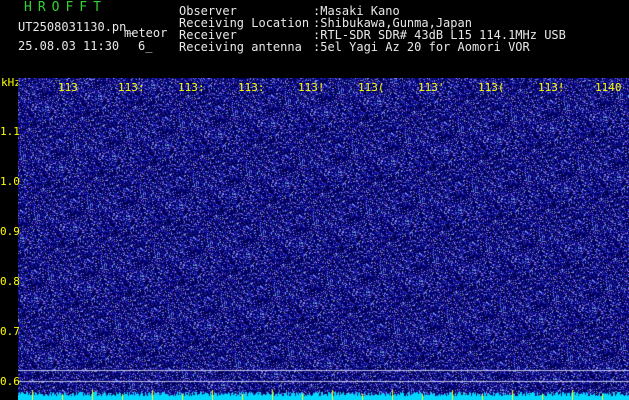  What do you see at coordinates (68, 87) in the screenshot?
I see `x-tick-label: 113` at bounding box center [68, 87].